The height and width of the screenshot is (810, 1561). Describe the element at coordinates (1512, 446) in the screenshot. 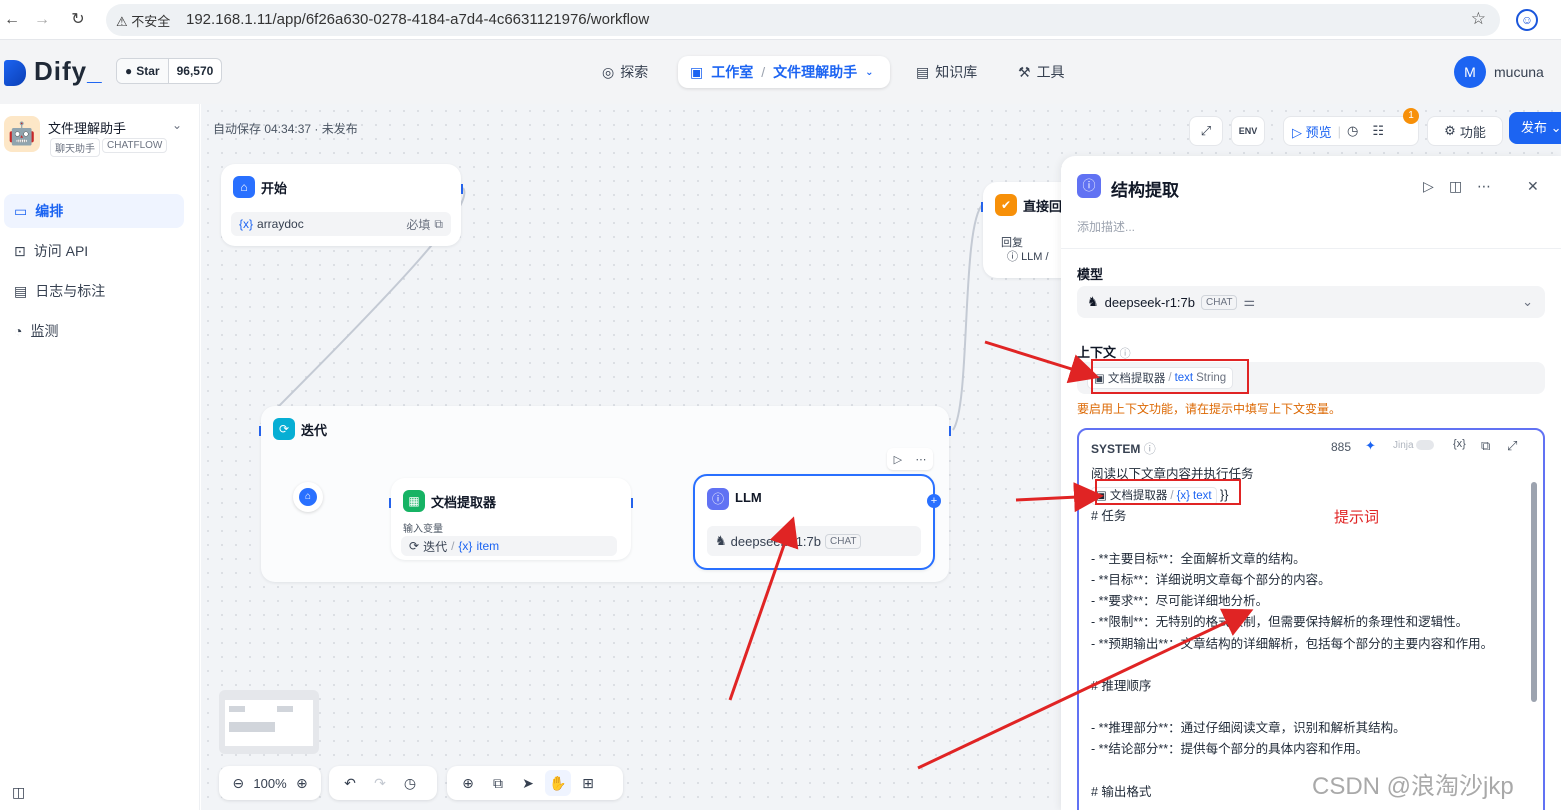

I see `expand-icon: ⤢` at that location.